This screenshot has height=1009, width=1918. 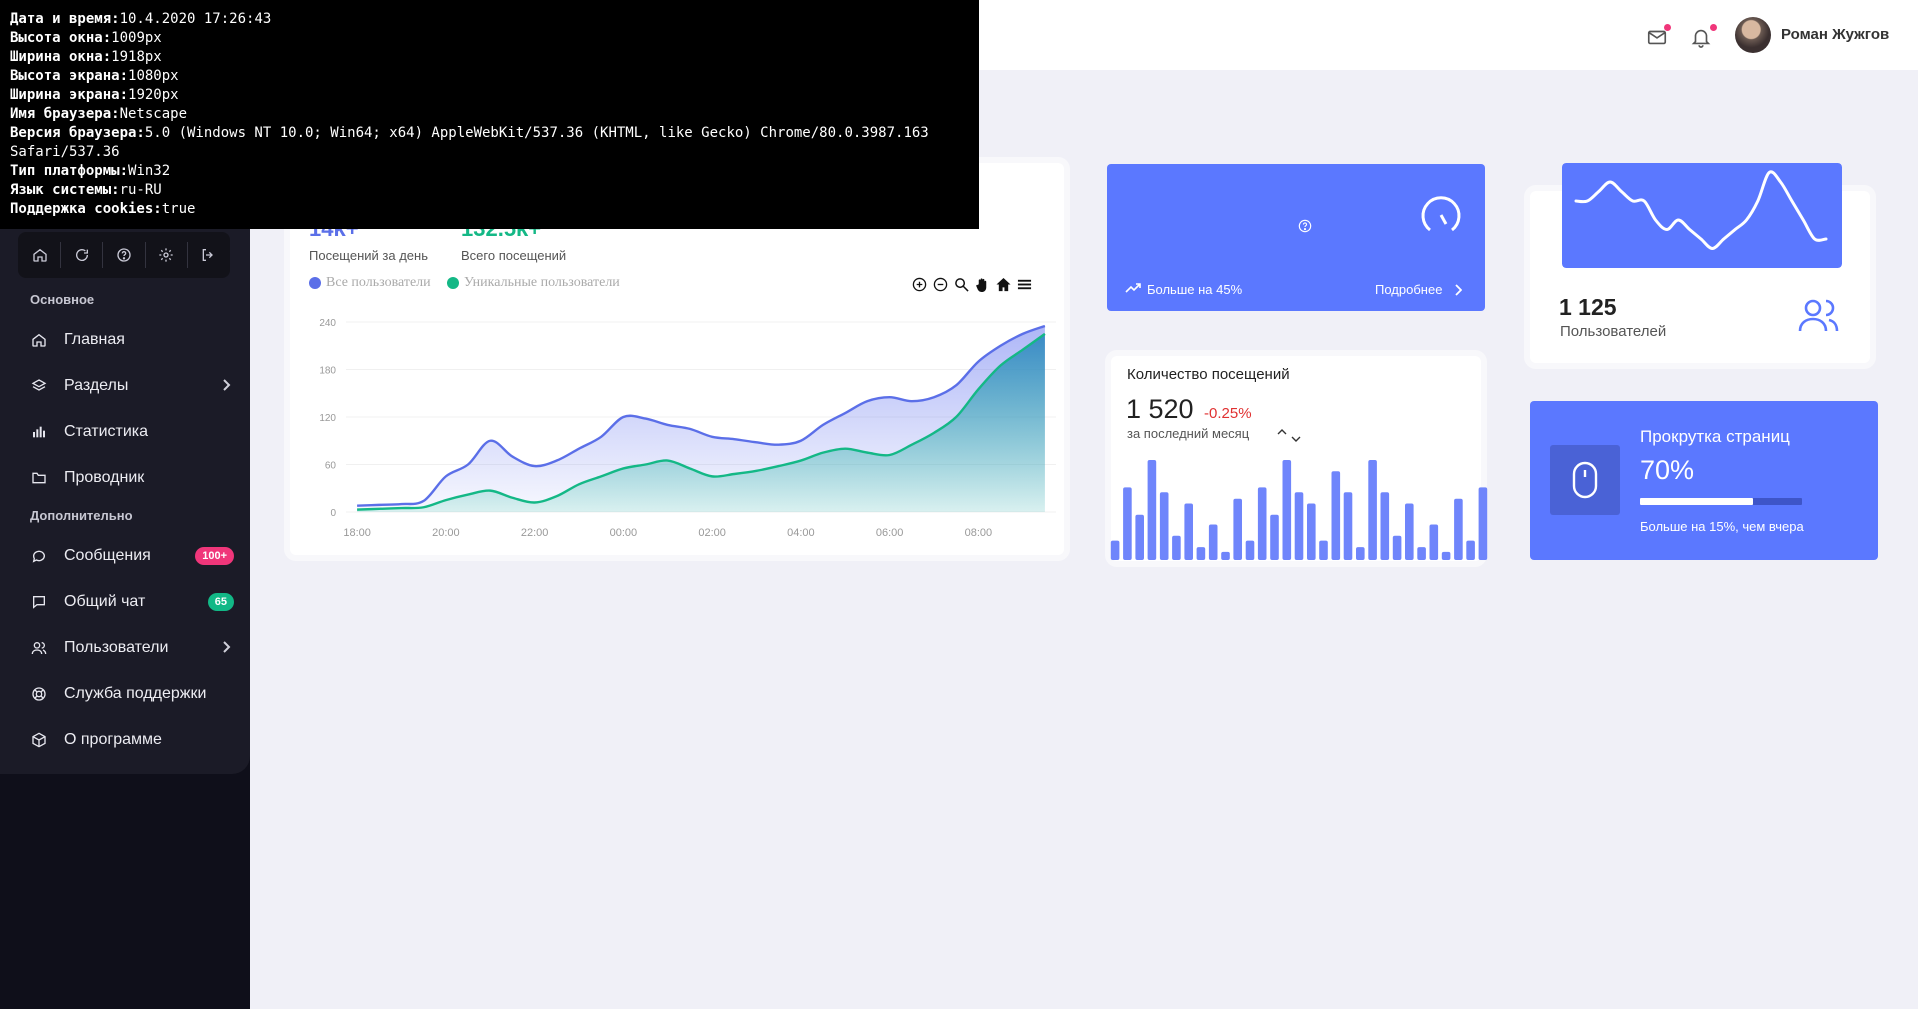 What do you see at coordinates (153, 76) in the screenshot?
I see `sysinfo-value: 1080px` at bounding box center [153, 76].